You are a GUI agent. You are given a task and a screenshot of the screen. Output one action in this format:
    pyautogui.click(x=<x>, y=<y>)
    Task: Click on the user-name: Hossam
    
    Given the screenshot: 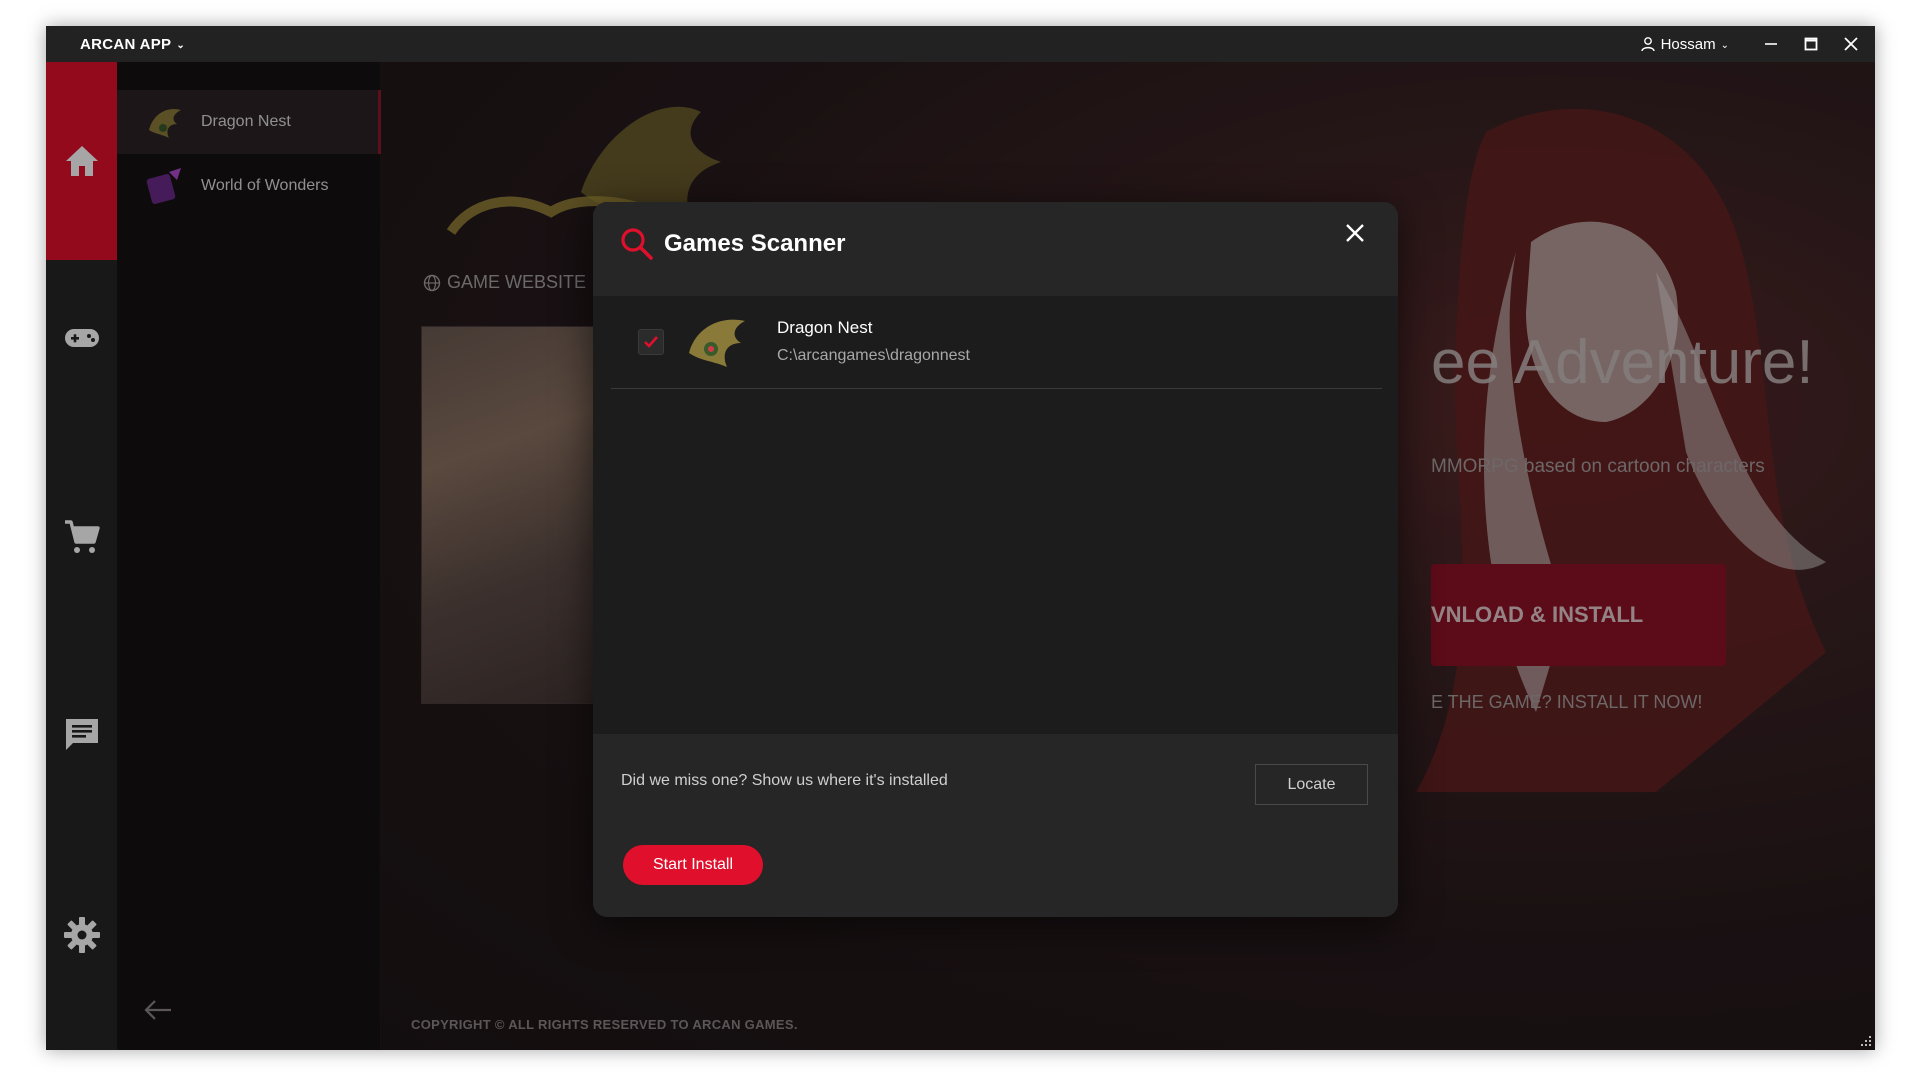 What is the action you would take?
    pyautogui.click(x=1688, y=44)
    